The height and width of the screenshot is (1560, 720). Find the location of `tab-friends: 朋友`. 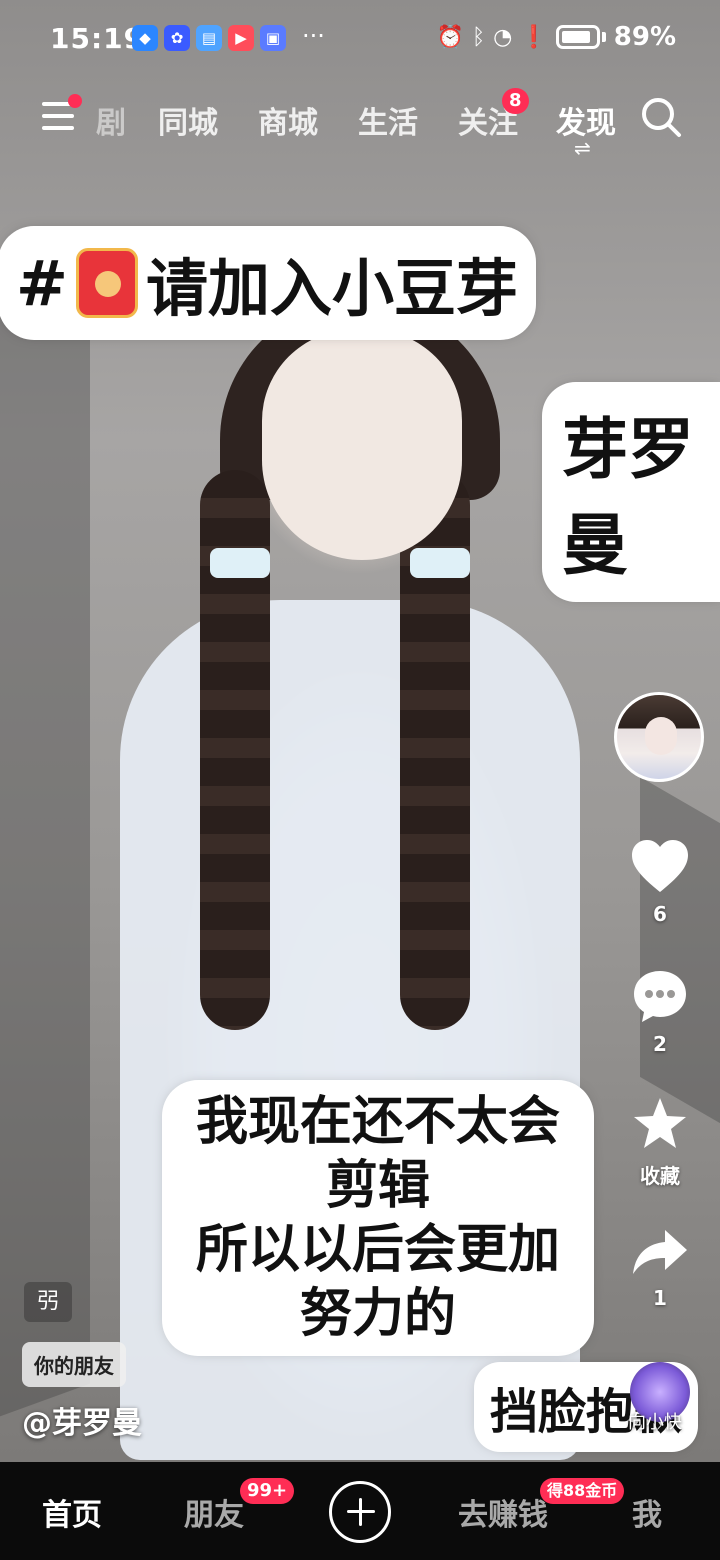

tab-friends: 朋友 is located at coordinates (214, 1512).